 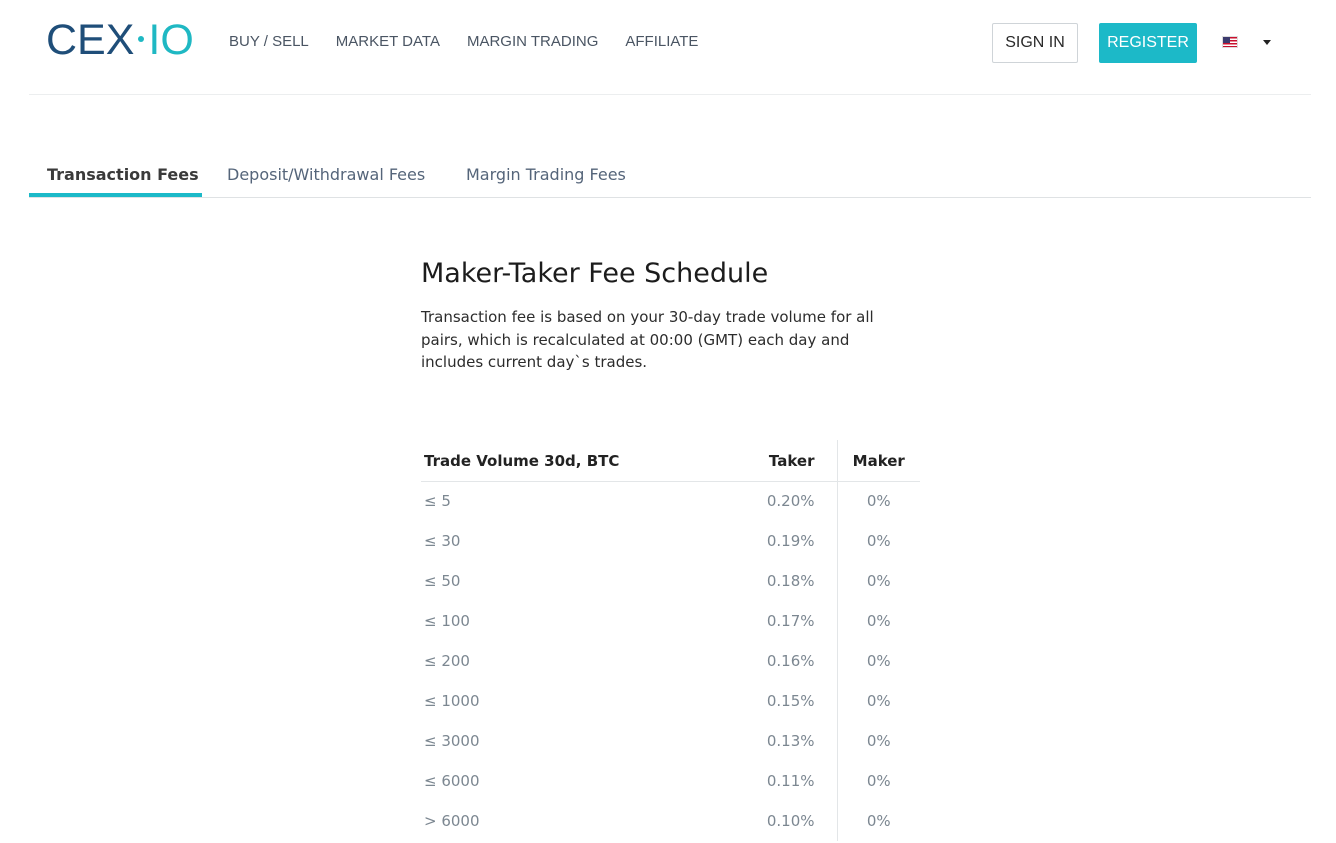 I want to click on row-volume: ≤ 200, so click(x=447, y=661).